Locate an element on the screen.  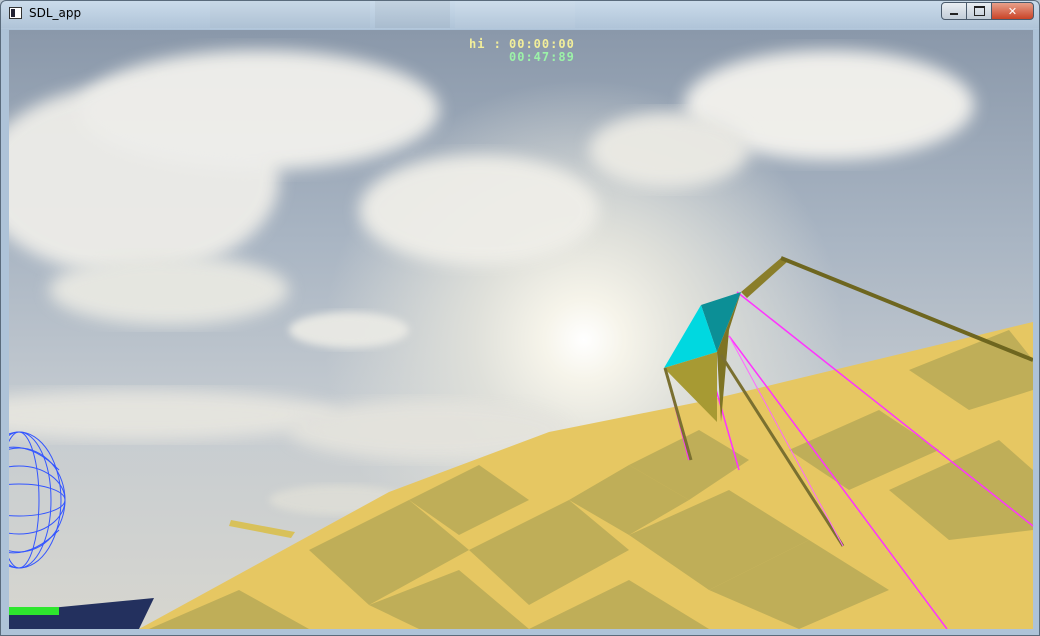
close-button: ✕ is located at coordinates (1012, 11).